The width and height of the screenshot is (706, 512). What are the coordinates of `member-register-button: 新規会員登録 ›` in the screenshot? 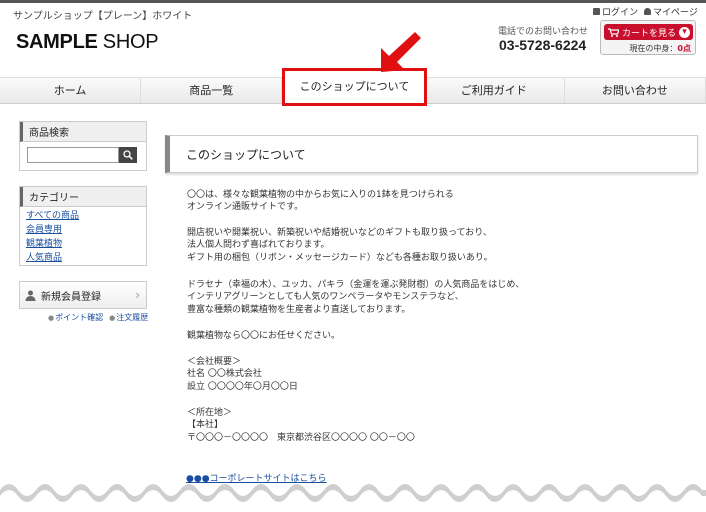 It's located at (83, 295).